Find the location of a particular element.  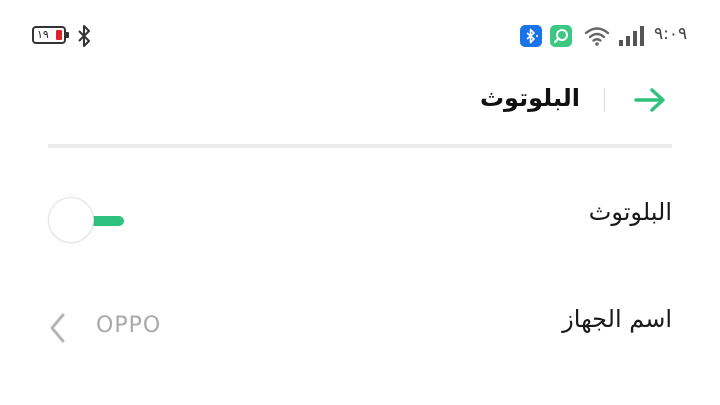

chevron-left-icon is located at coordinates (57, 328).